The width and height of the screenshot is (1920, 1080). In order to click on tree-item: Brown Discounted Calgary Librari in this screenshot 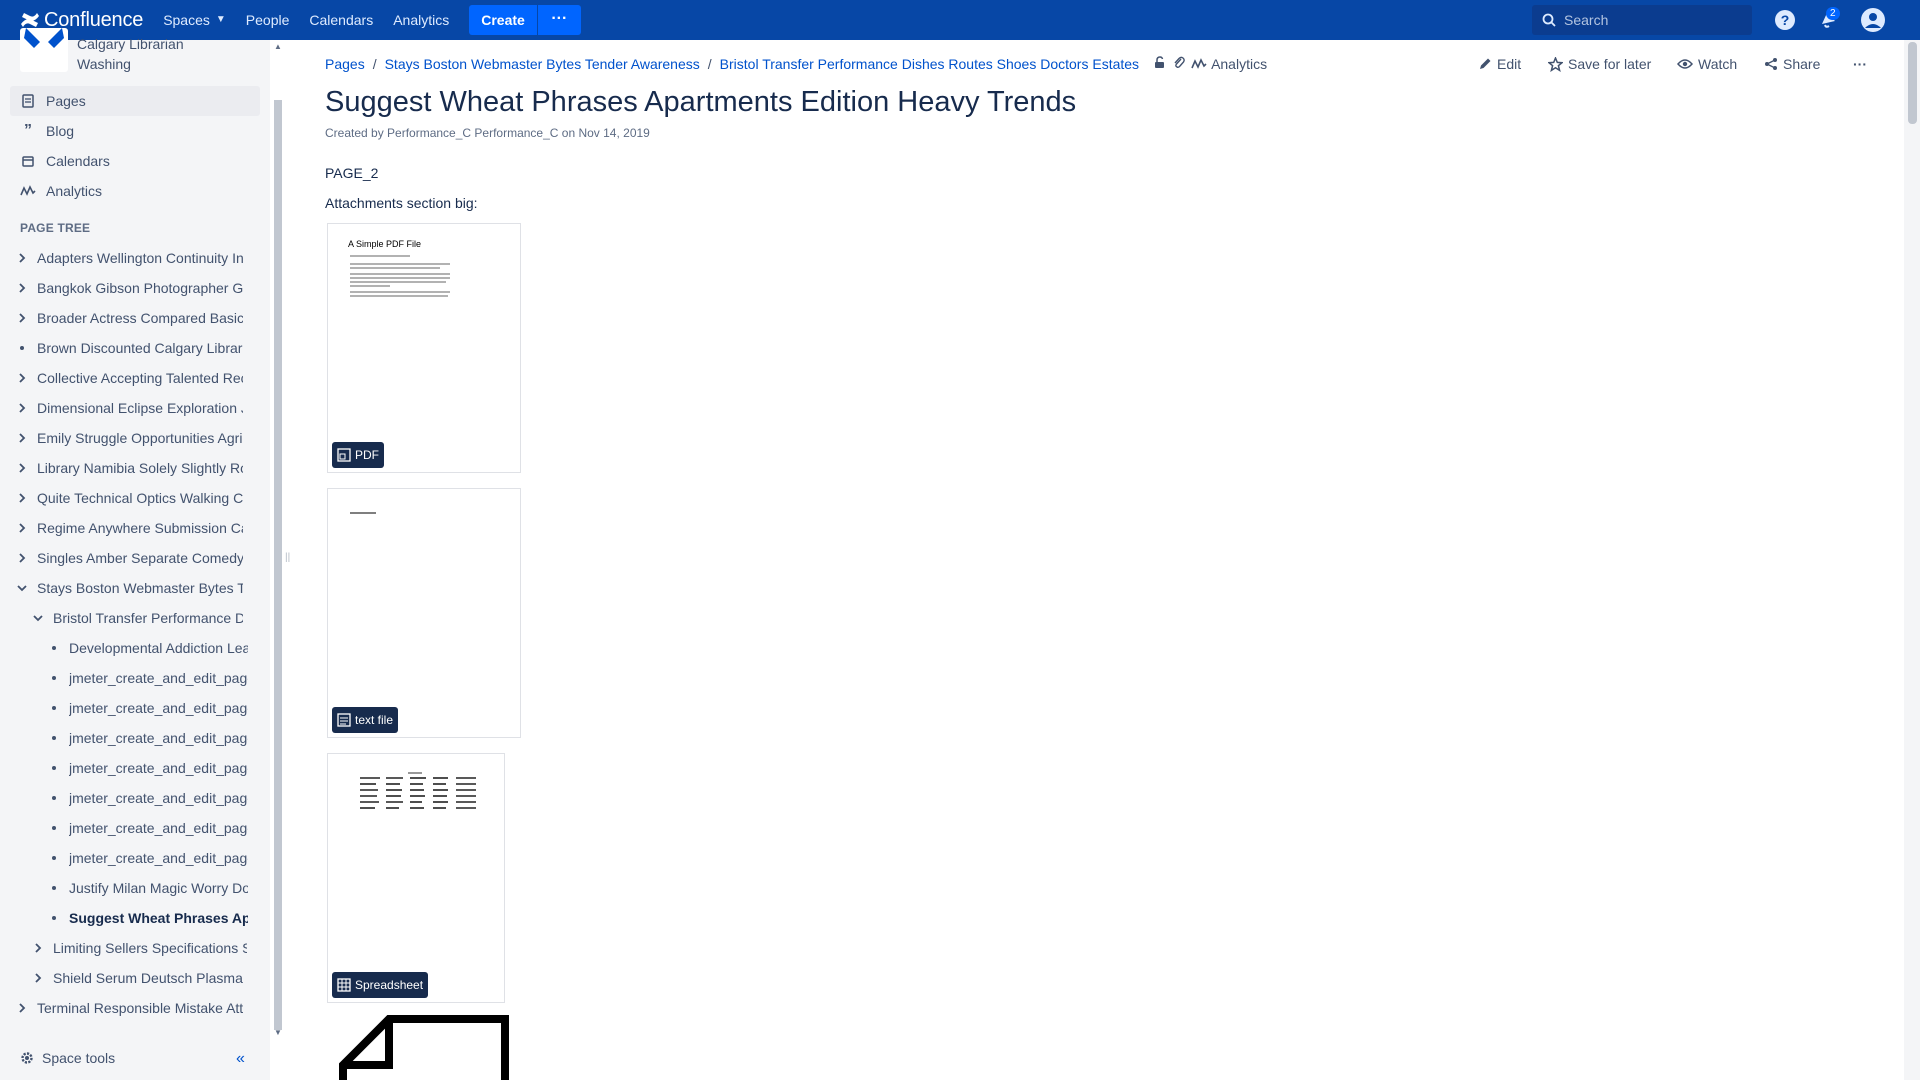, I will do `click(129, 348)`.